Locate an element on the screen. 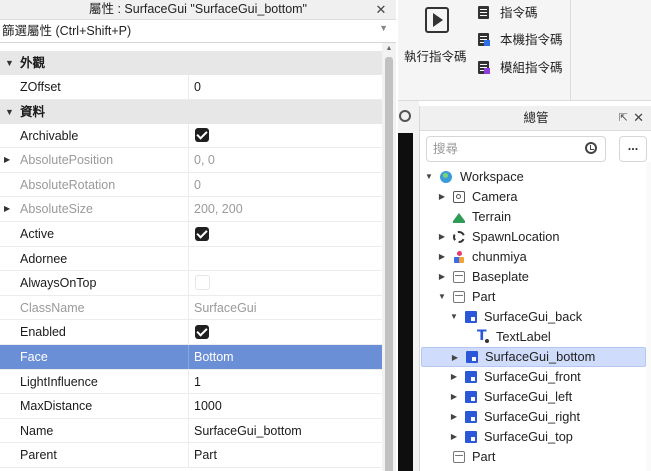  tree-item-terrain: Terrain is located at coordinates (535, 217).